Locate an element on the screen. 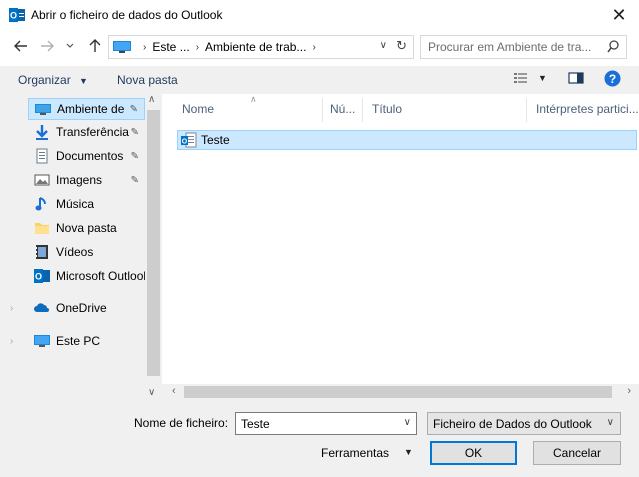  close-icon: ✕ is located at coordinates (619, 14).